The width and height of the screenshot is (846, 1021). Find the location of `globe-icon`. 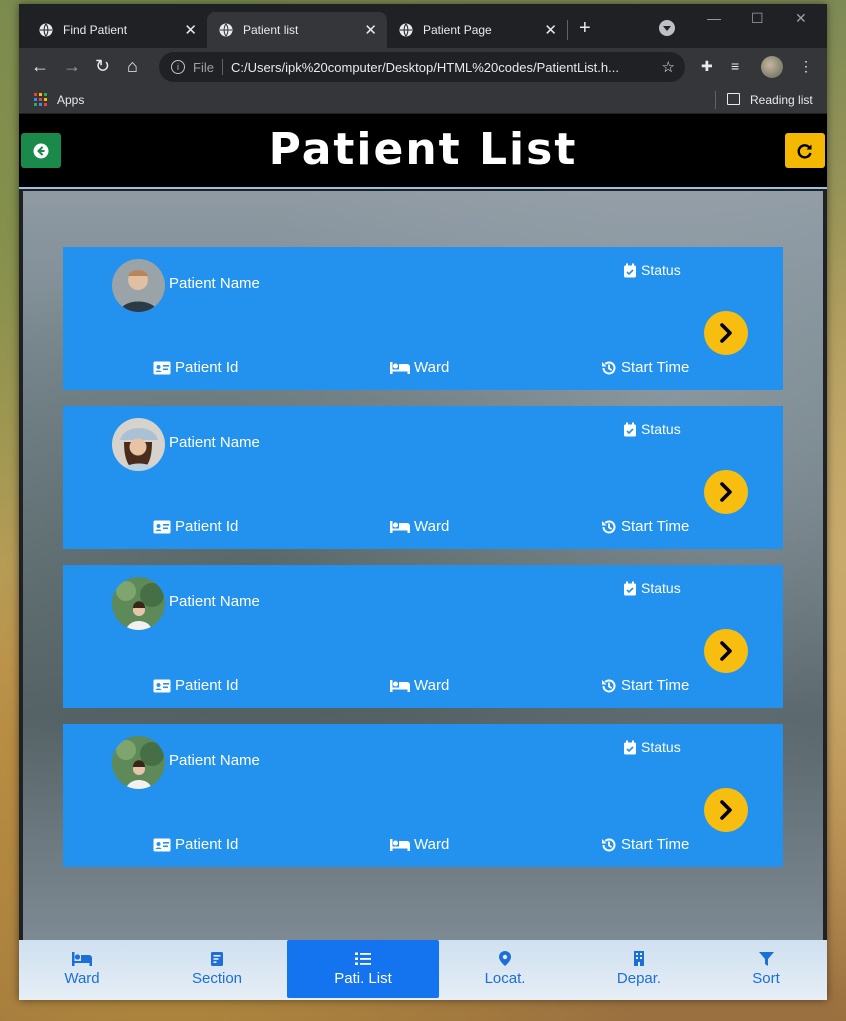

globe-icon is located at coordinates (406, 30).